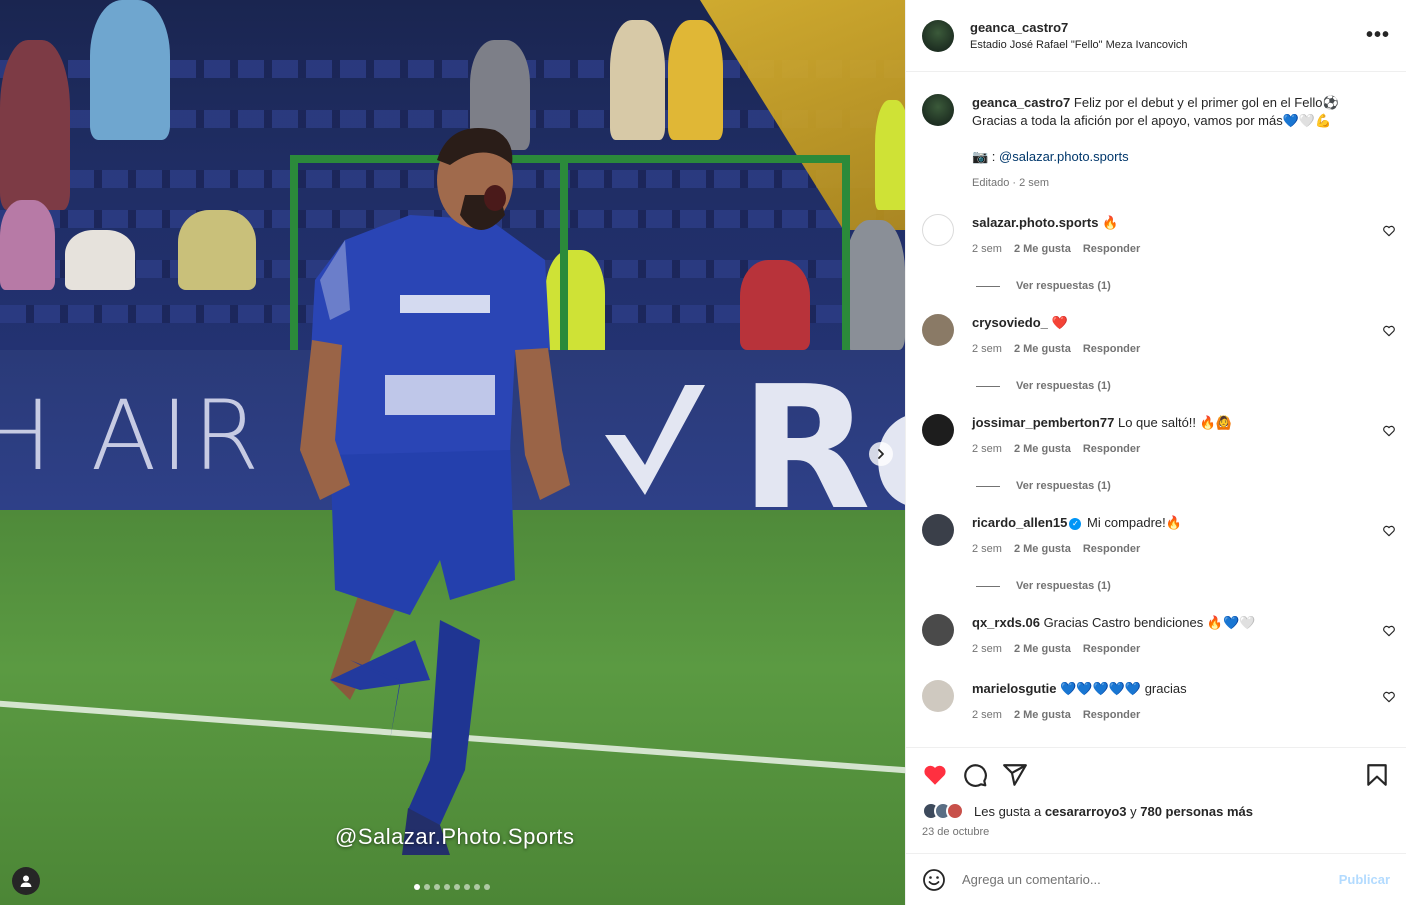  Describe the element at coordinates (934, 880) in the screenshot. I see `emoji-icon` at that location.